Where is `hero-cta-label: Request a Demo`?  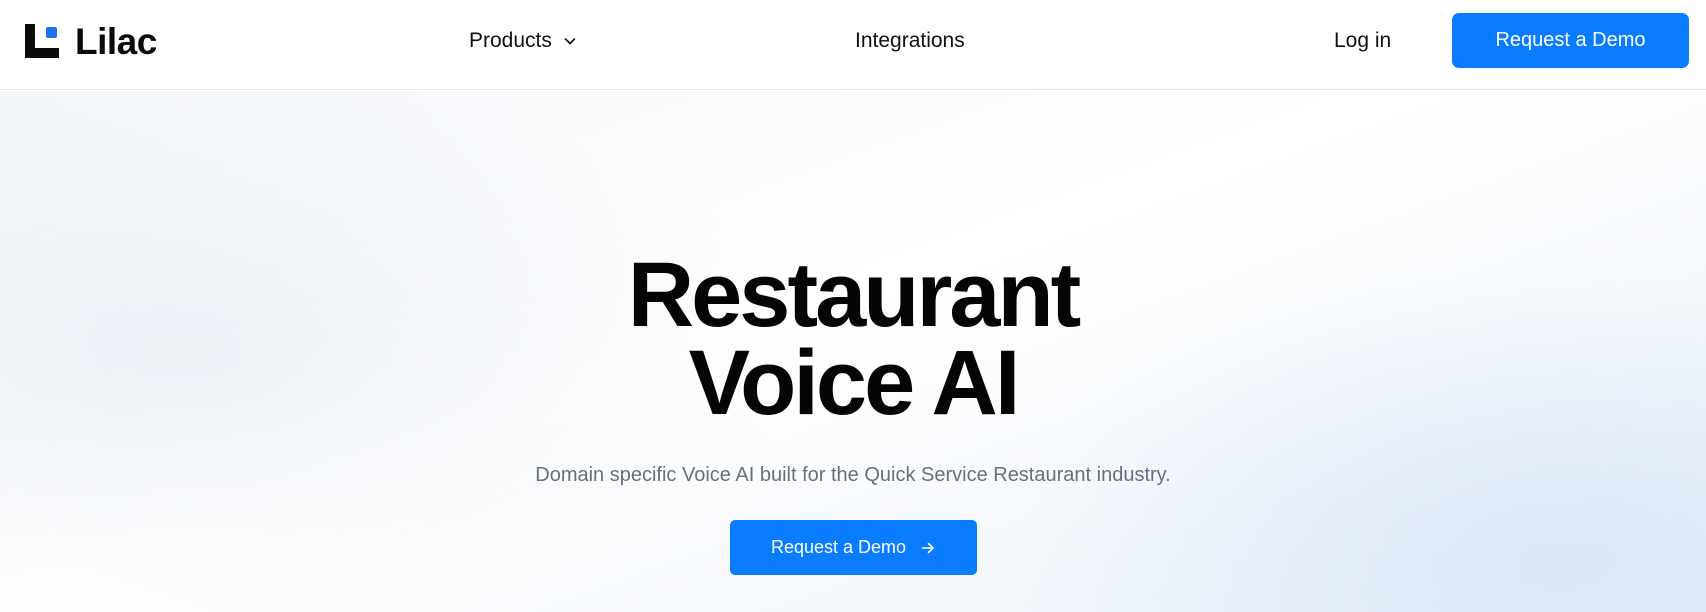 hero-cta-label: Request a Demo is located at coordinates (838, 547).